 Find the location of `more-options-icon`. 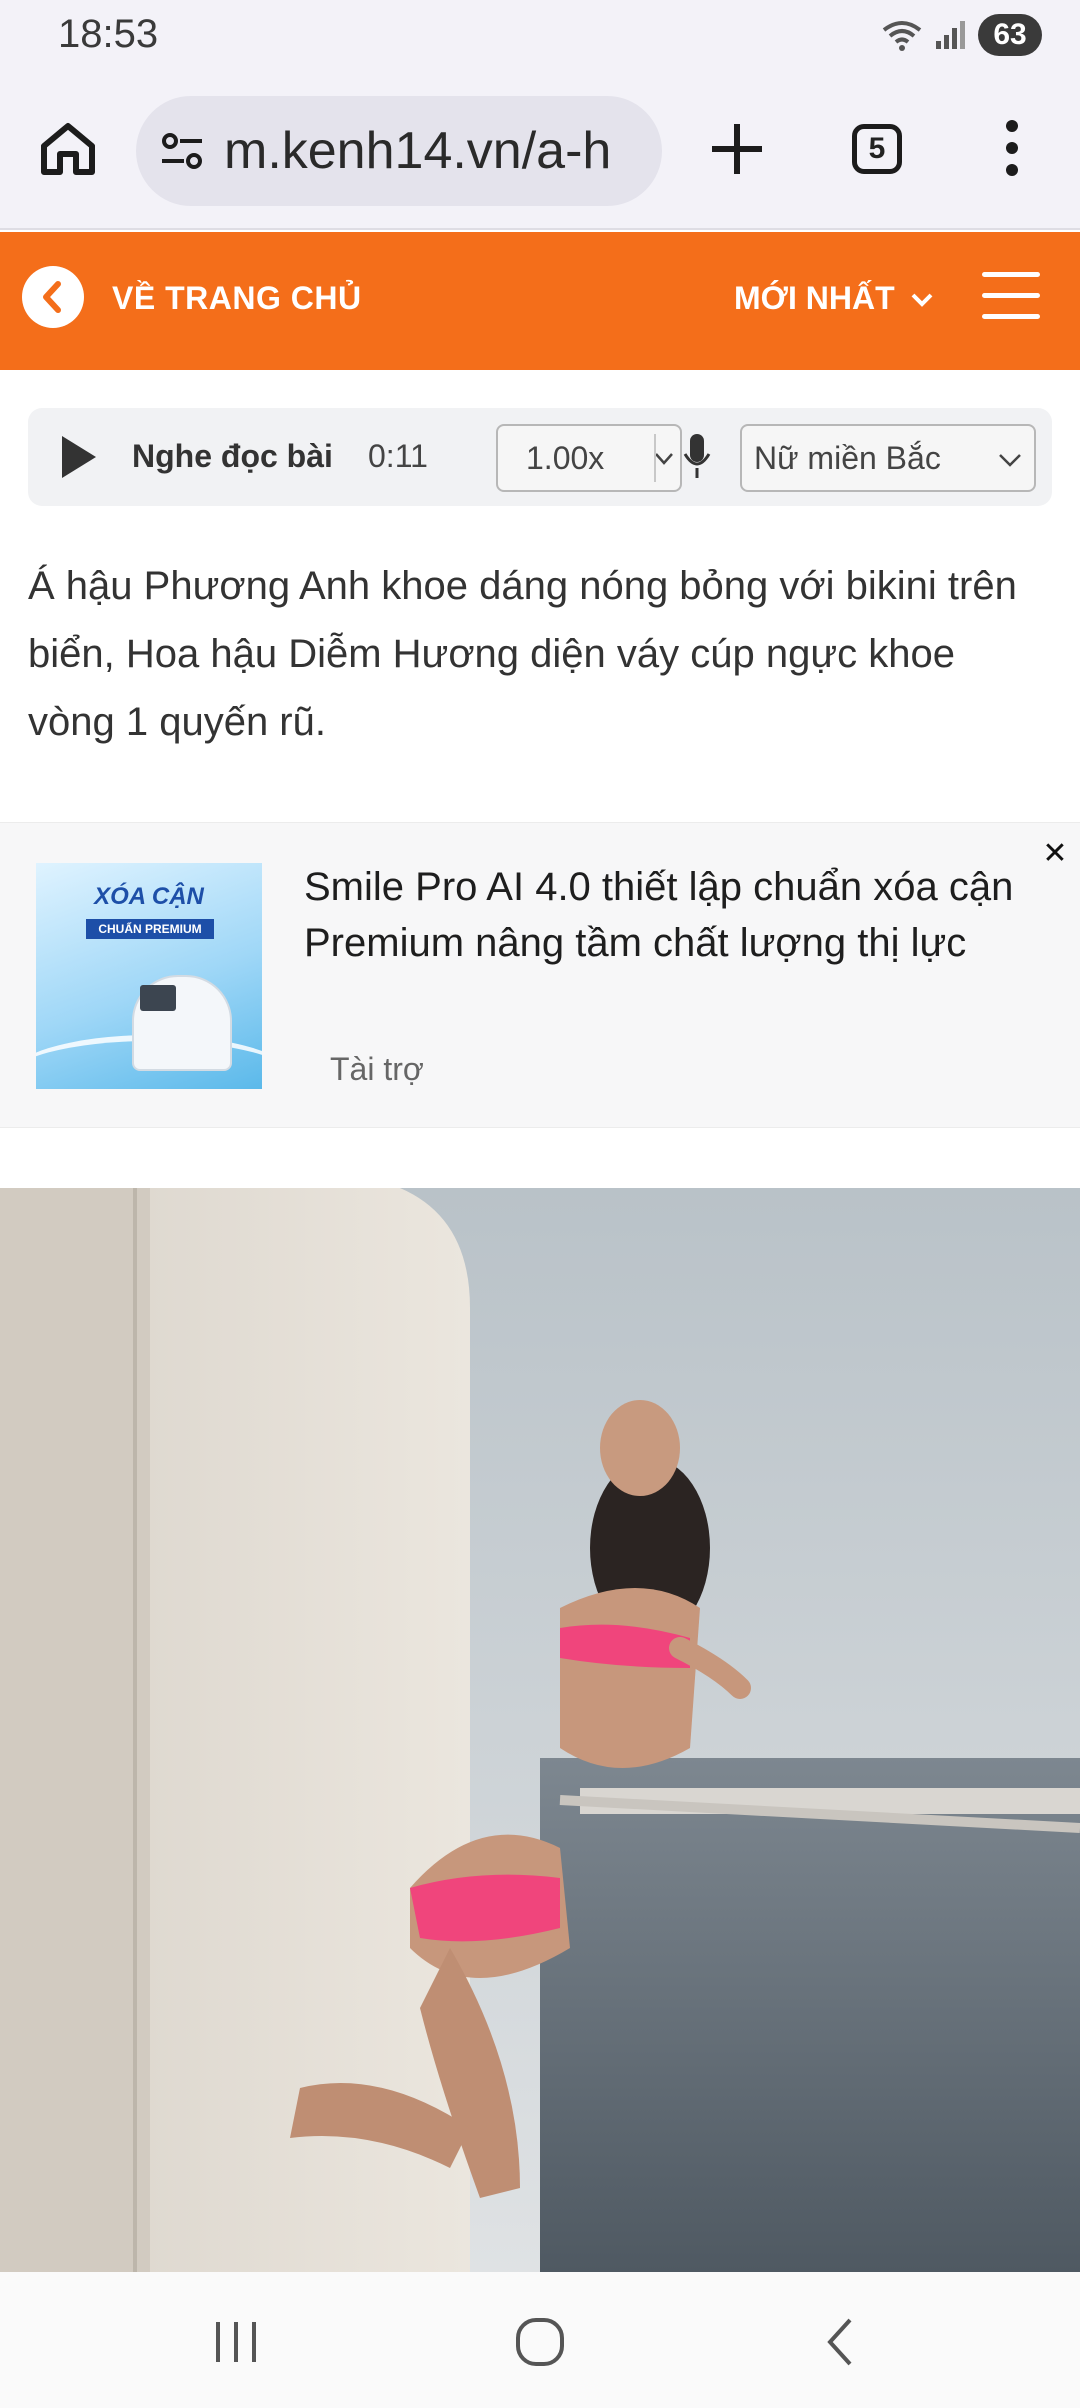

more-options-icon is located at coordinates (1012, 148).